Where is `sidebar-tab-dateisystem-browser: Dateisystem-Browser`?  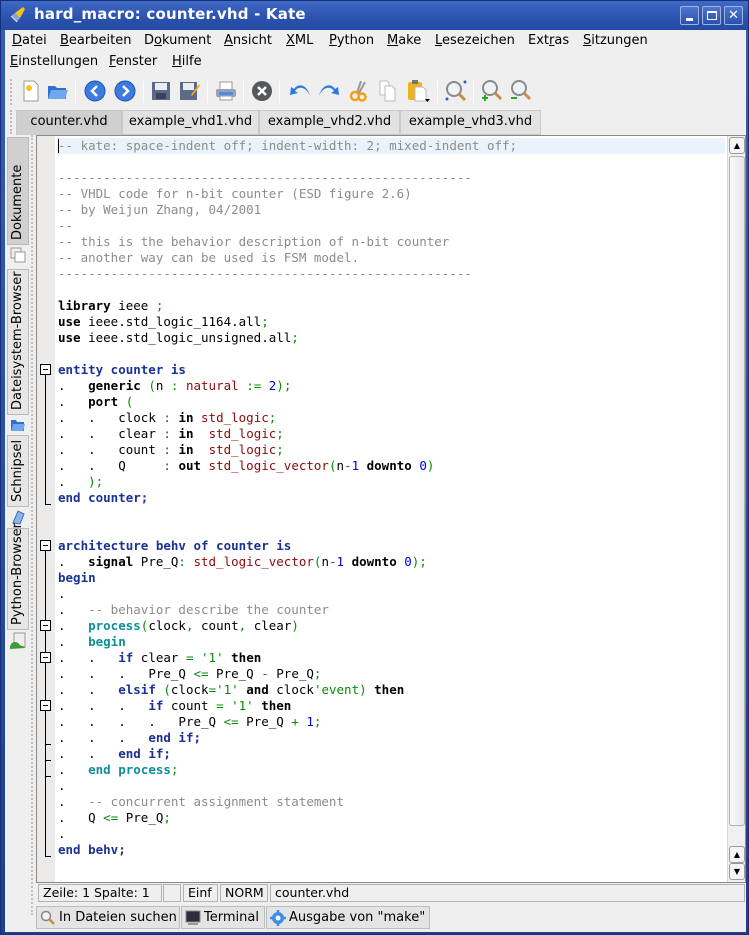
sidebar-tab-dateisystem-browser: Dateisystem-Browser is located at coordinates (18, 342).